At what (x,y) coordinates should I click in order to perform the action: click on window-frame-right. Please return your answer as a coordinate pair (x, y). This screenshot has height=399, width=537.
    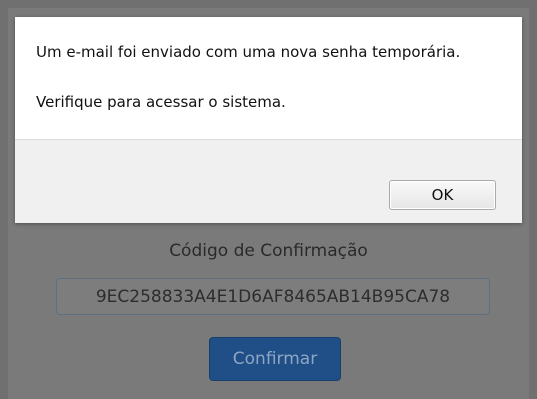
    Looking at the image, I should click on (533, 199).